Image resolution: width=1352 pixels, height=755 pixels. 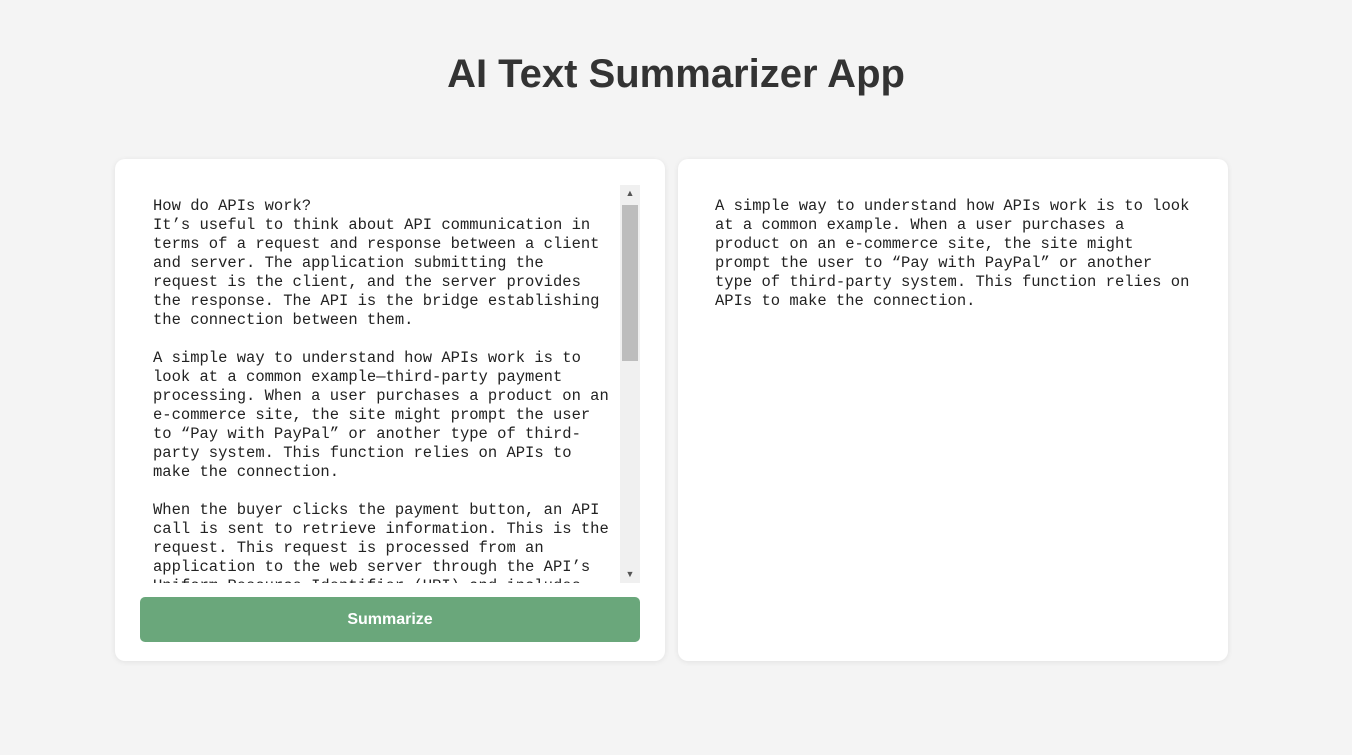 What do you see at coordinates (676, 74) in the screenshot?
I see `page-title: AI Text Summarizer App` at bounding box center [676, 74].